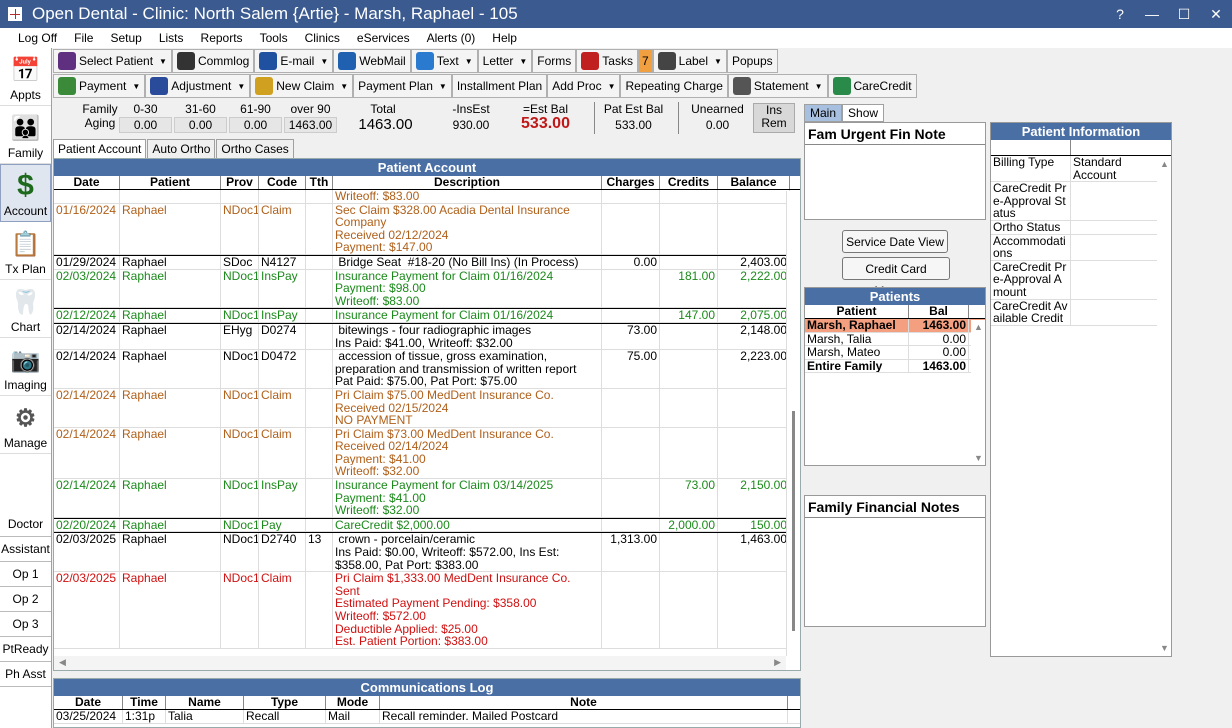 Image resolution: width=1232 pixels, height=728 pixels. What do you see at coordinates (294, 61) in the screenshot?
I see `e-mail-button: E-mail ▼` at bounding box center [294, 61].